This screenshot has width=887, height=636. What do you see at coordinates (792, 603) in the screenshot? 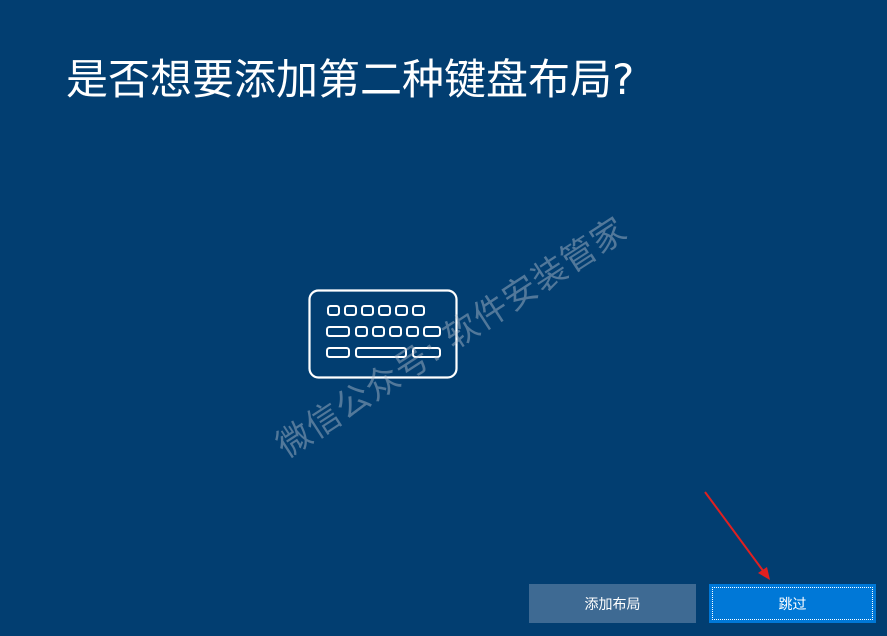
I see `skip-button: 跳过` at bounding box center [792, 603].